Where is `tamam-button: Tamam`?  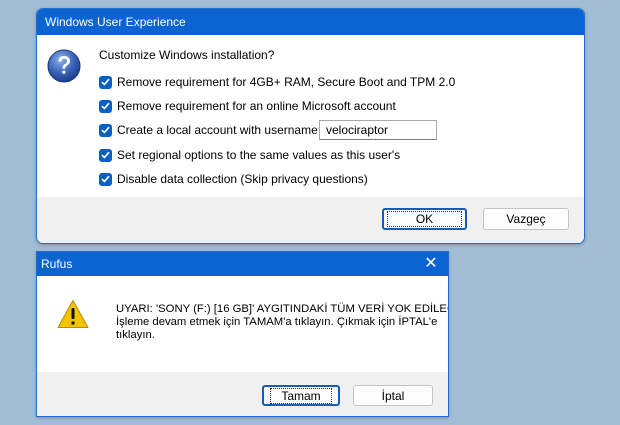 tamam-button: Tamam is located at coordinates (301, 395).